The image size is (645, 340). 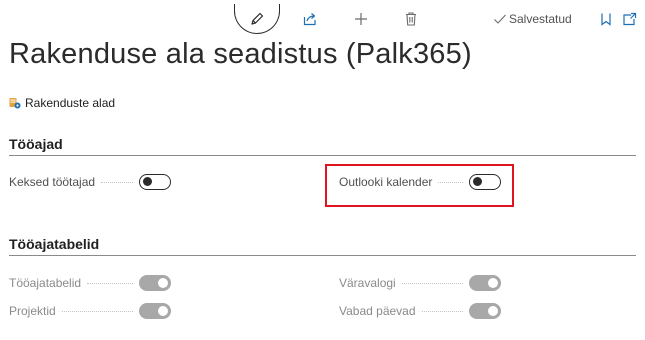 I want to click on field-vabad-paevad: Vabad päevad, so click(x=420, y=311).